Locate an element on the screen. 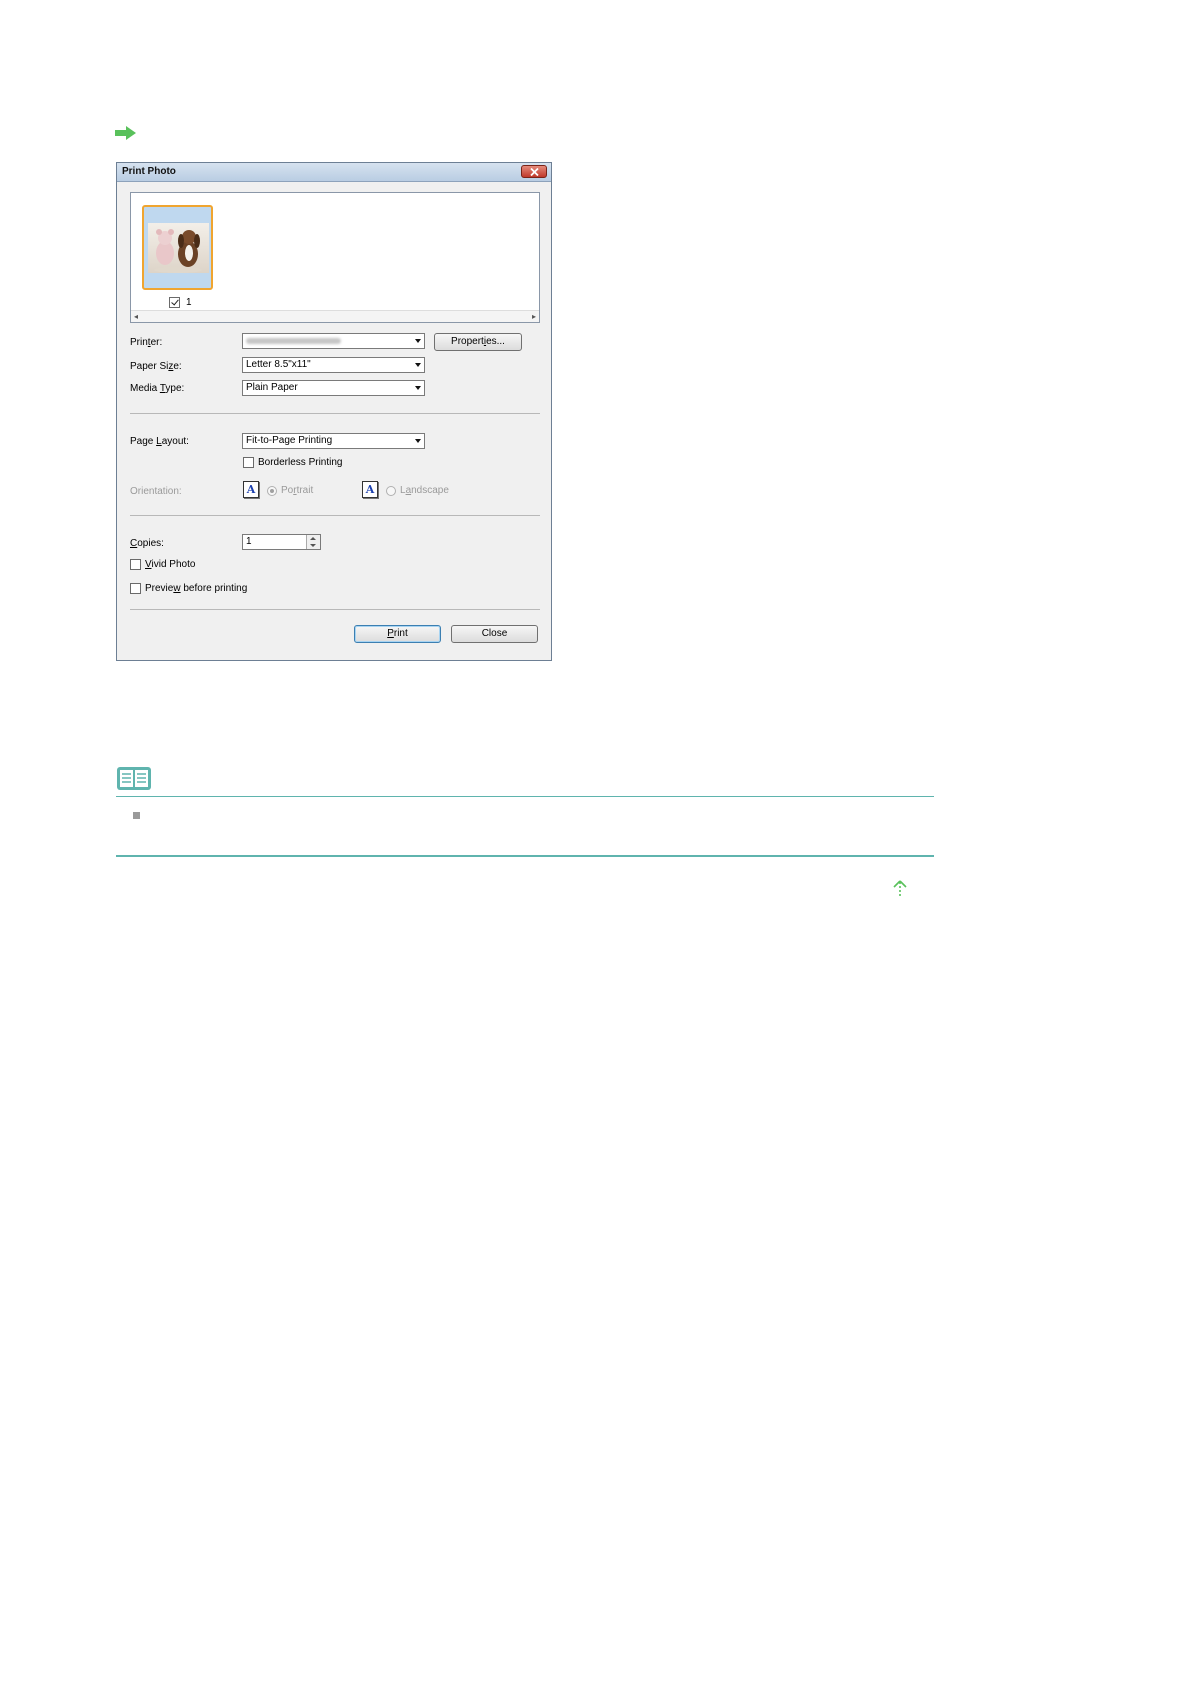 The image size is (1191, 1685). scroll-right-icon: ▸ is located at coordinates (534, 316).